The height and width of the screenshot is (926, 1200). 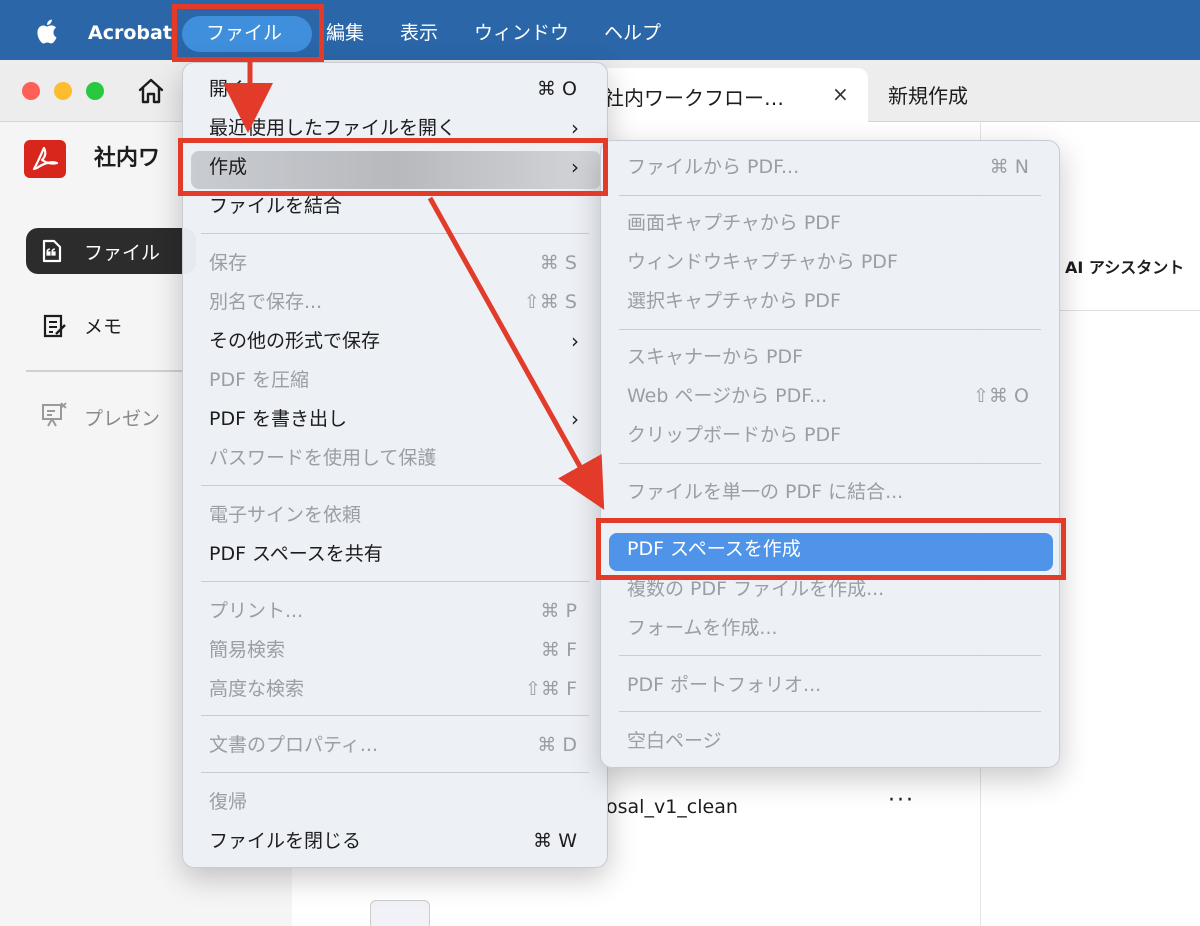 What do you see at coordinates (54, 414) in the screenshot?
I see `presentation-icon` at bounding box center [54, 414].